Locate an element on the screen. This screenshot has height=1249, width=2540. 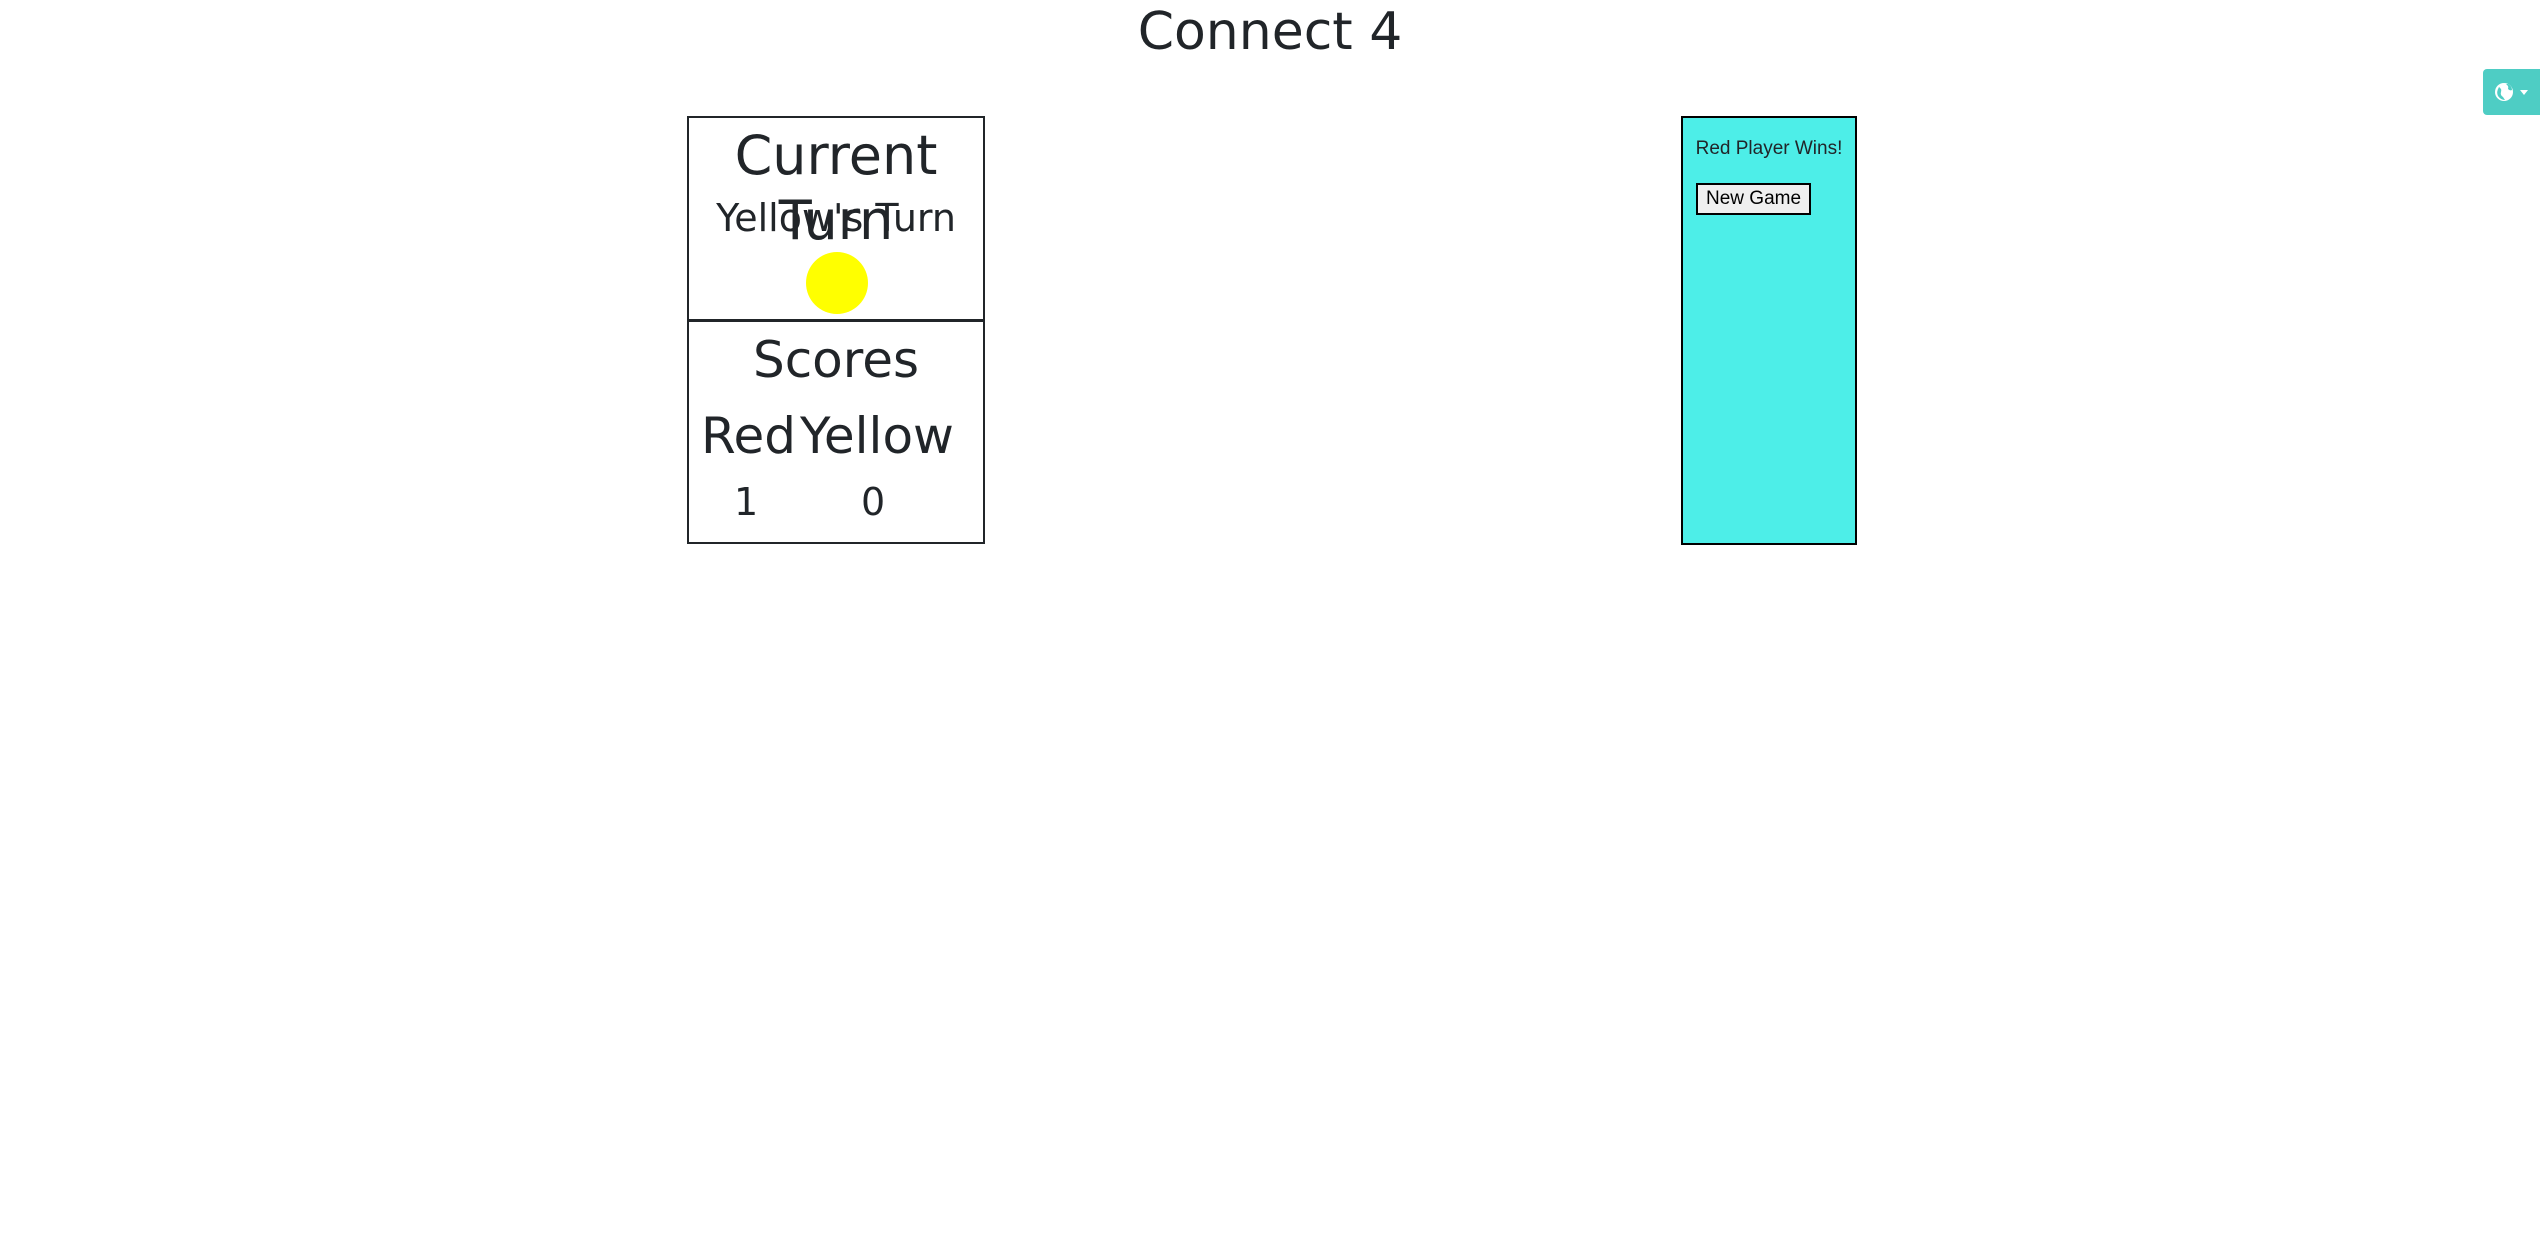
current-turn-disc is located at coordinates (837, 283).